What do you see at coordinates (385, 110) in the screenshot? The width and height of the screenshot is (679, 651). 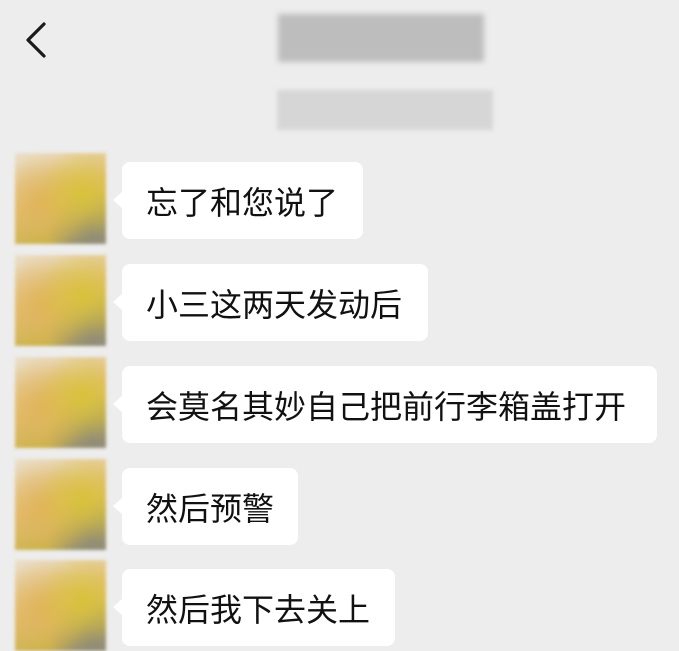 I see `timestamp-redacted` at bounding box center [385, 110].